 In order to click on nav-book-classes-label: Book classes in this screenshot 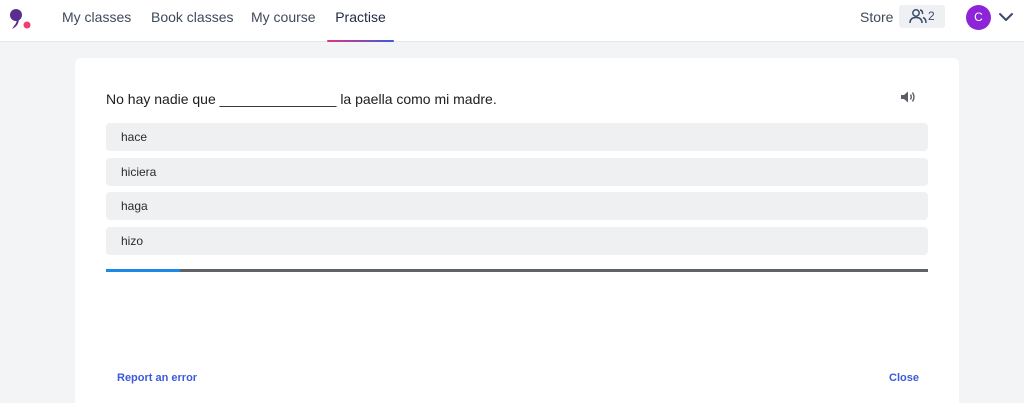, I will do `click(192, 17)`.